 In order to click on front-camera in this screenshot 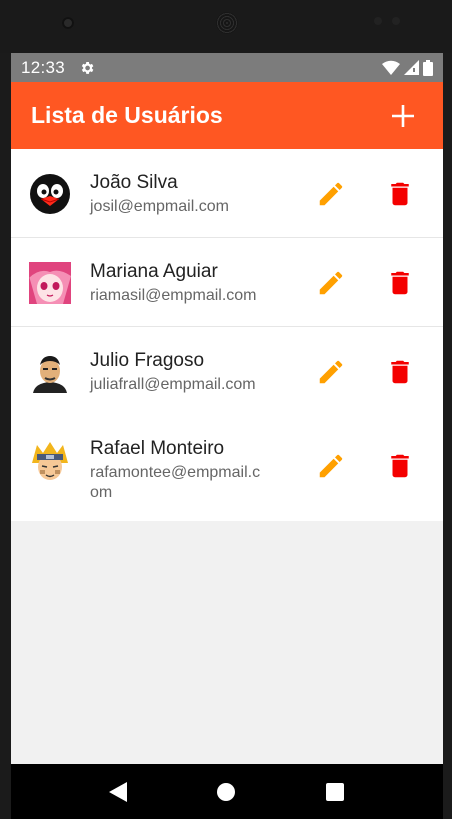, I will do `click(68, 23)`.